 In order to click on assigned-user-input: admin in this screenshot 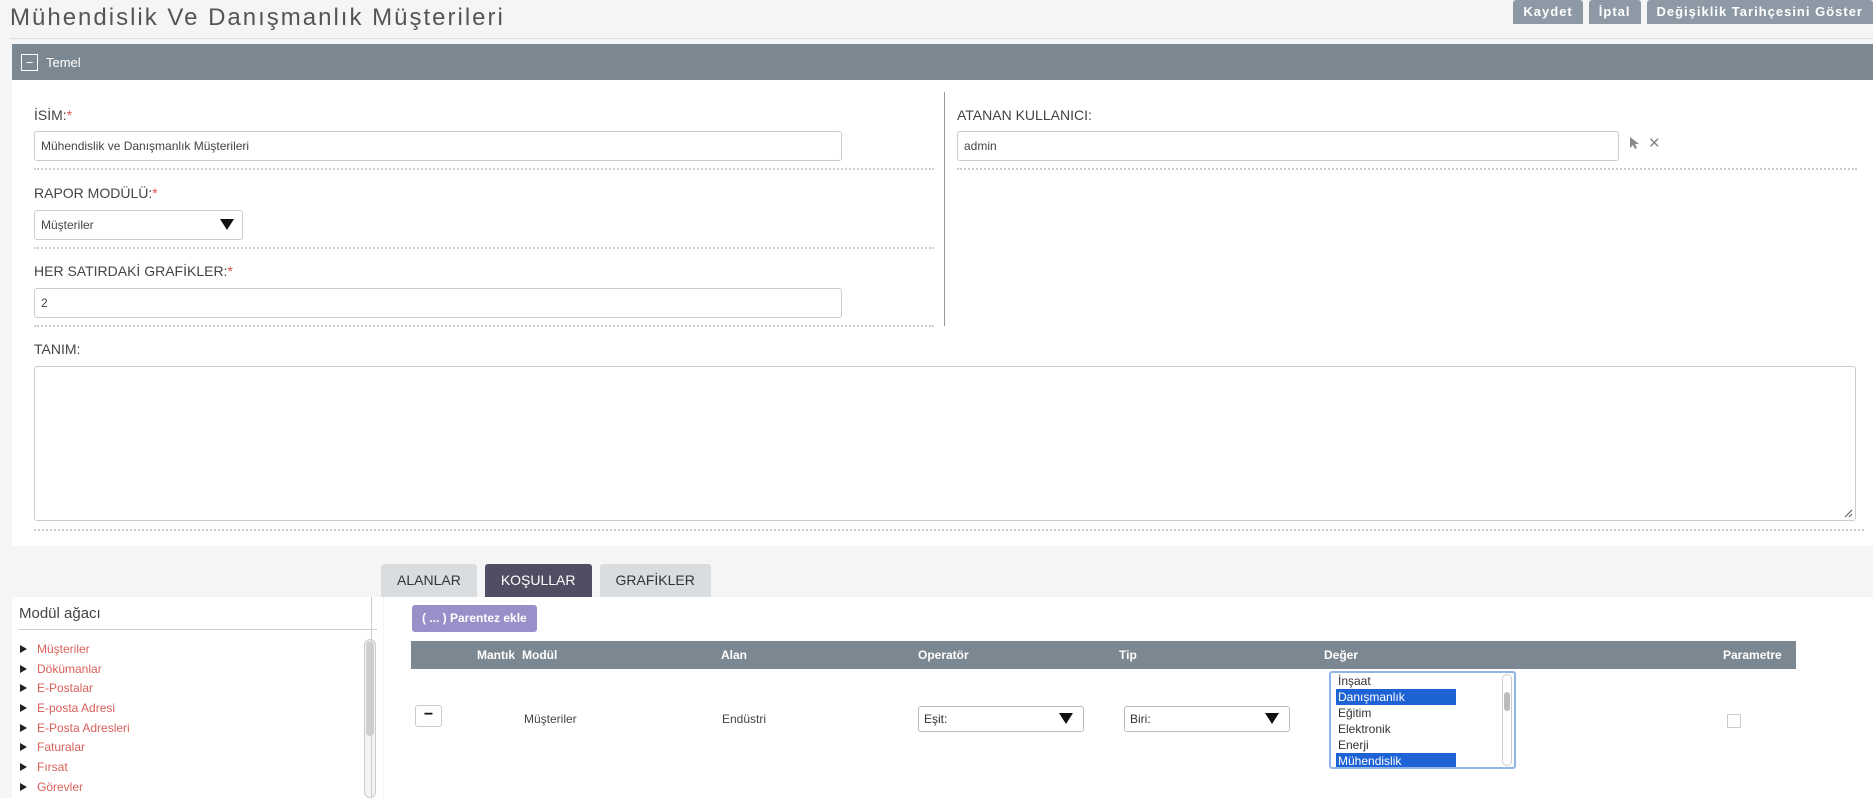, I will do `click(1288, 146)`.